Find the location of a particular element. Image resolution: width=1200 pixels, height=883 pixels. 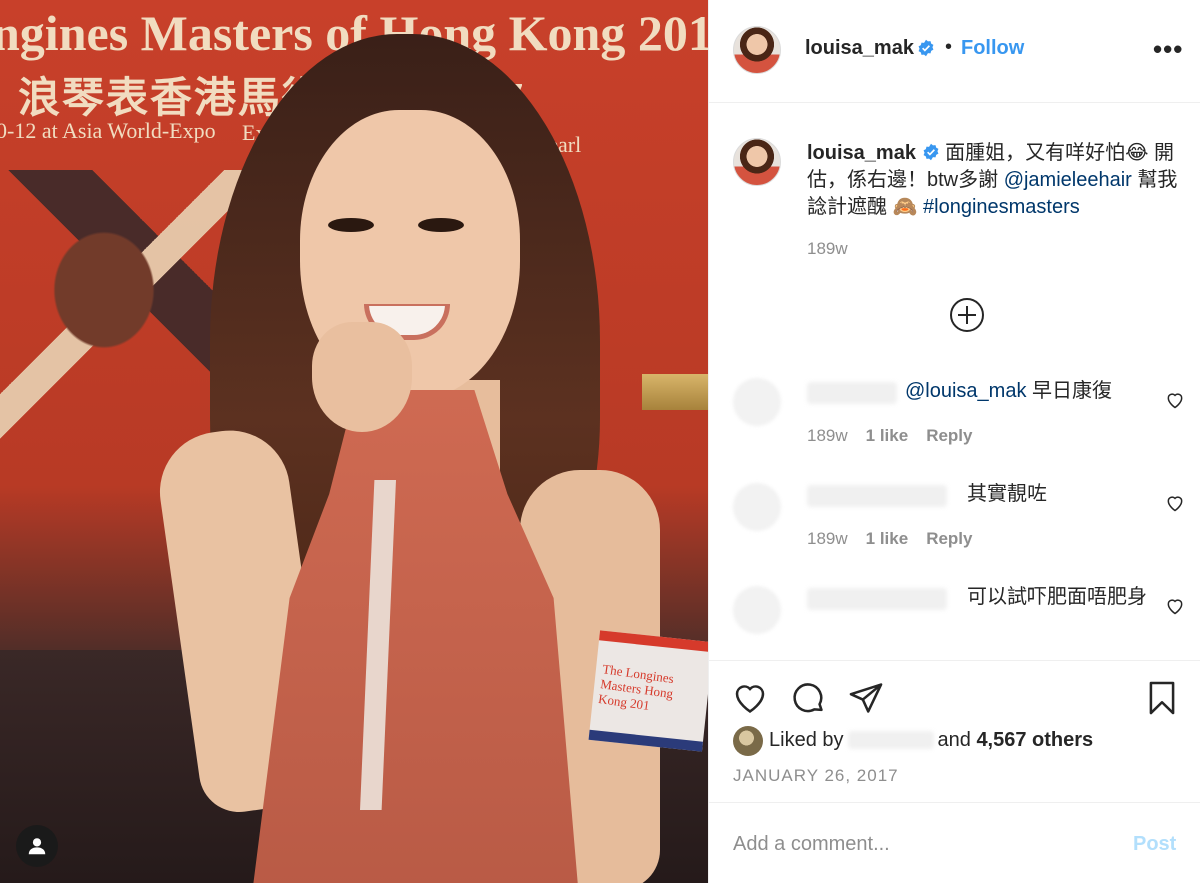

post-button: Post is located at coordinates (1154, 844).